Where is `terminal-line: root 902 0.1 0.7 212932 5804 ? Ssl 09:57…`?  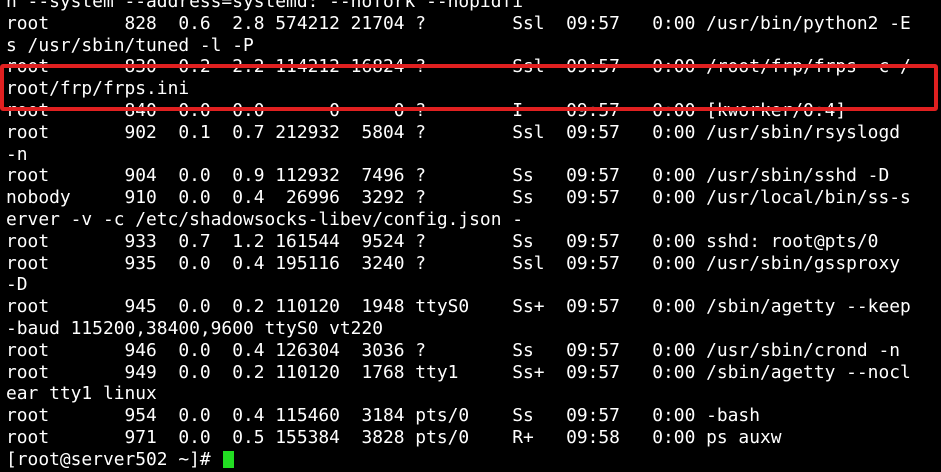 terminal-line: root 902 0.1 0.7 212932 5804 ? Ssl 09:57… is located at coordinates (453, 132).